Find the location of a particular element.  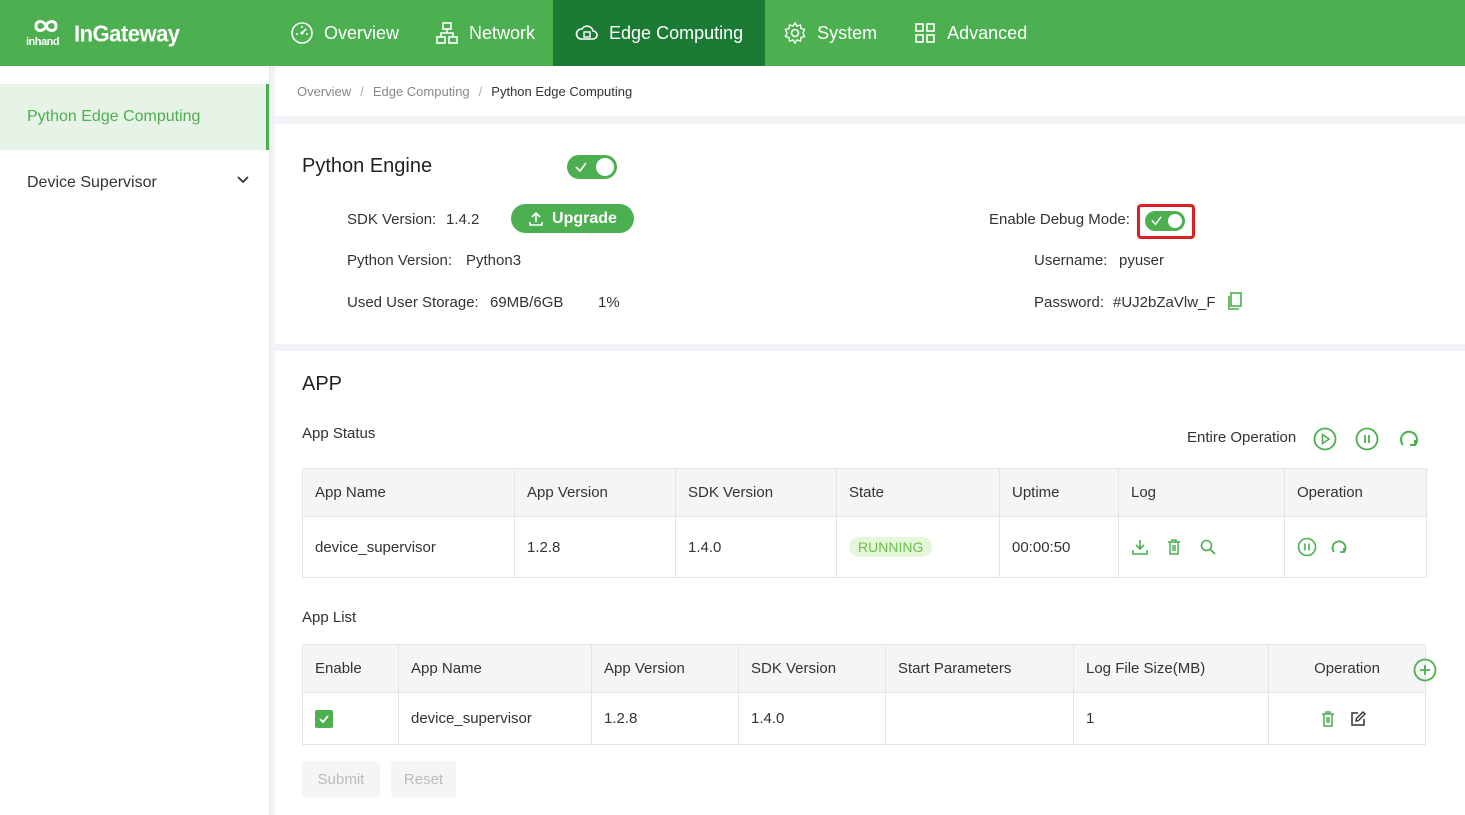

cloud-compute-icon is located at coordinates (586, 32).